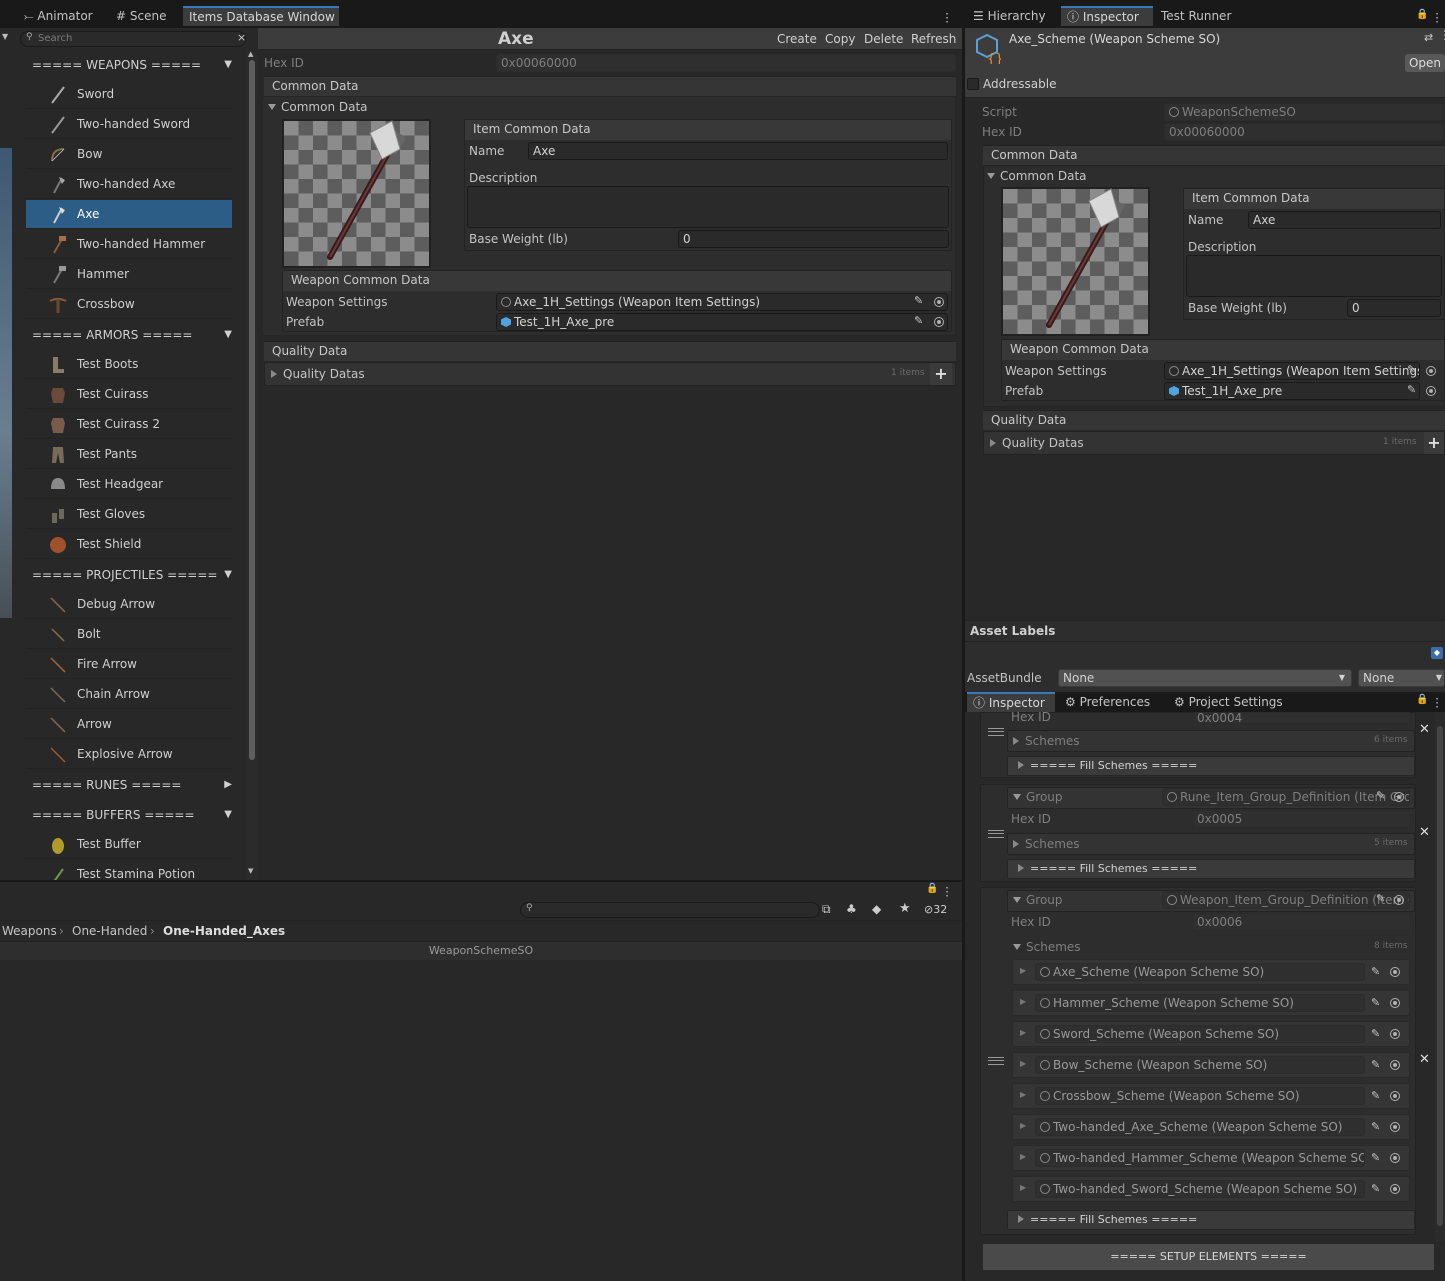  I want to click on groups-scrollbar-thumb, so click(1440, 976).